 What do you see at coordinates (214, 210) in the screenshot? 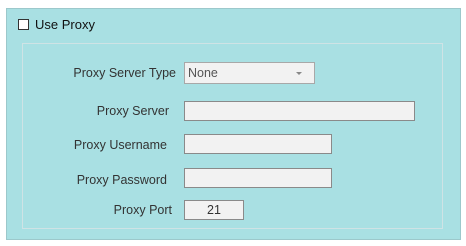
I see `proxy-port-input: 21` at bounding box center [214, 210].